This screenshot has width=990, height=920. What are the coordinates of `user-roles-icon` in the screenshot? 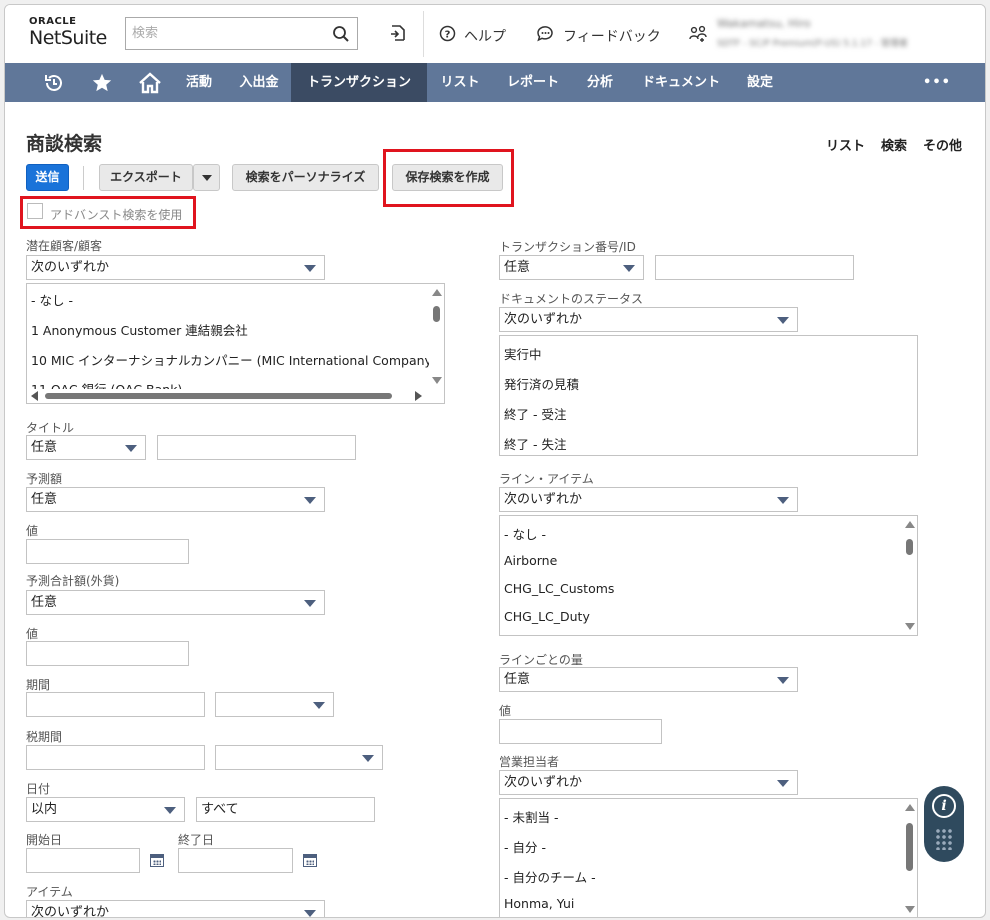 It's located at (699, 36).